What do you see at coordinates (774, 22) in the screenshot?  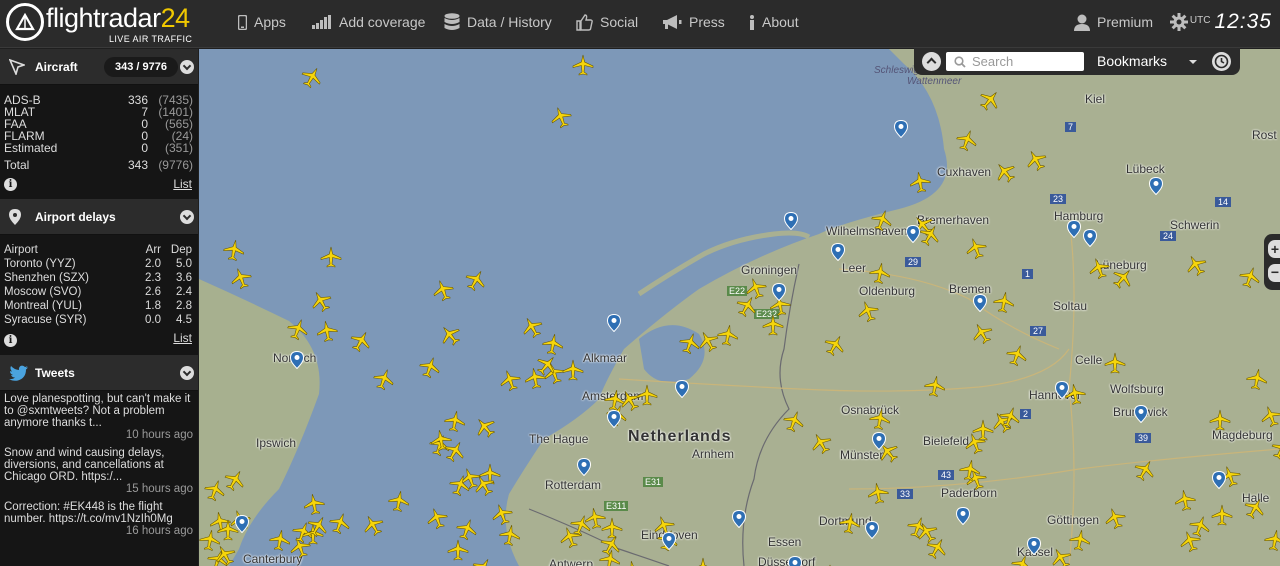 I see `nav-about: About` at bounding box center [774, 22].